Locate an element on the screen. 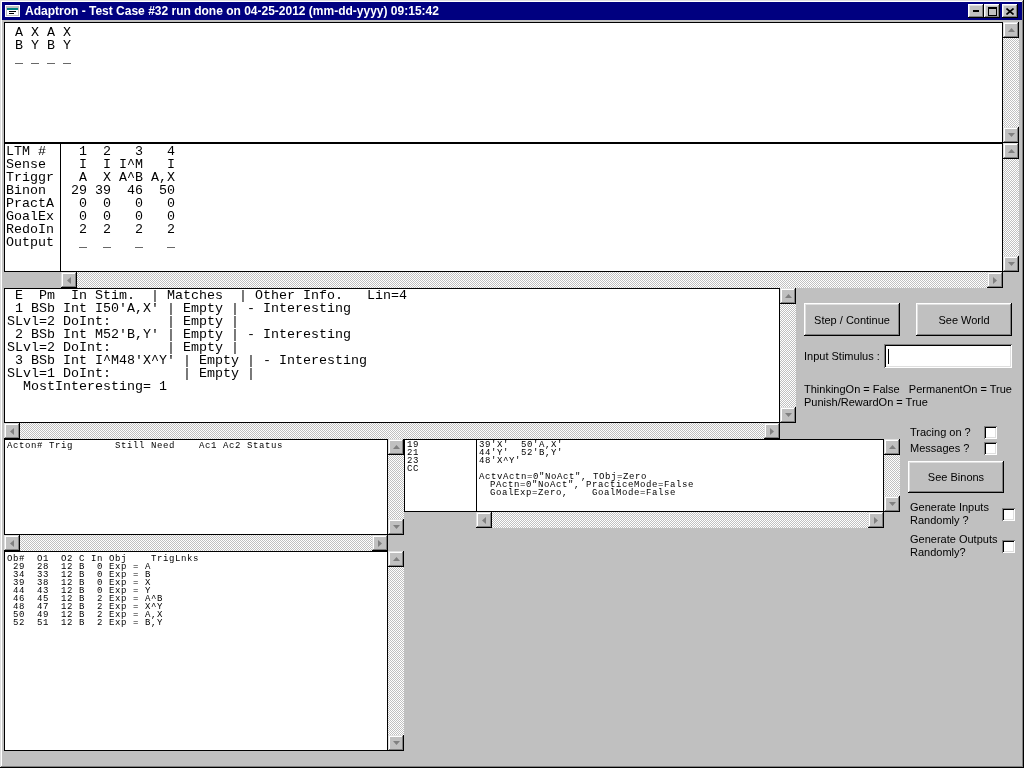 This screenshot has height=768, width=1024. text-line: MostInteresting= 1 is located at coordinates (94, 386).